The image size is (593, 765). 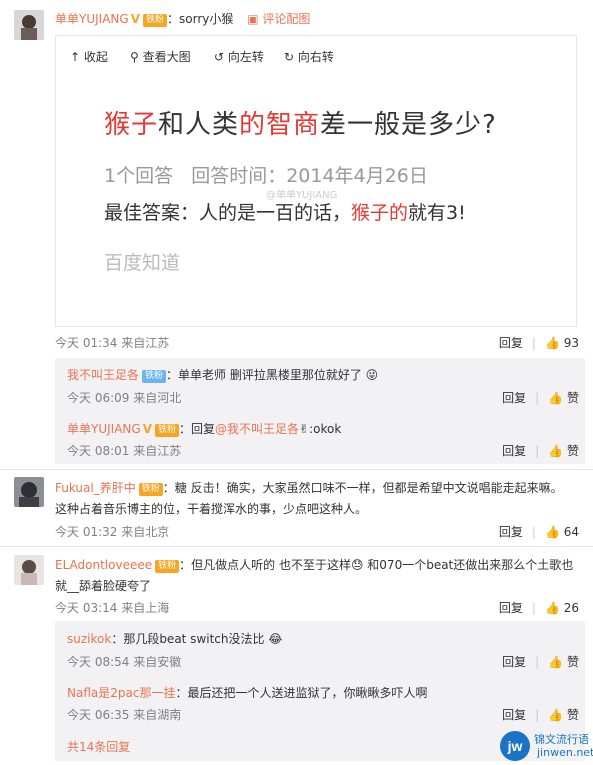 I want to click on jw-logo-icon: jw, so click(x=515, y=746).